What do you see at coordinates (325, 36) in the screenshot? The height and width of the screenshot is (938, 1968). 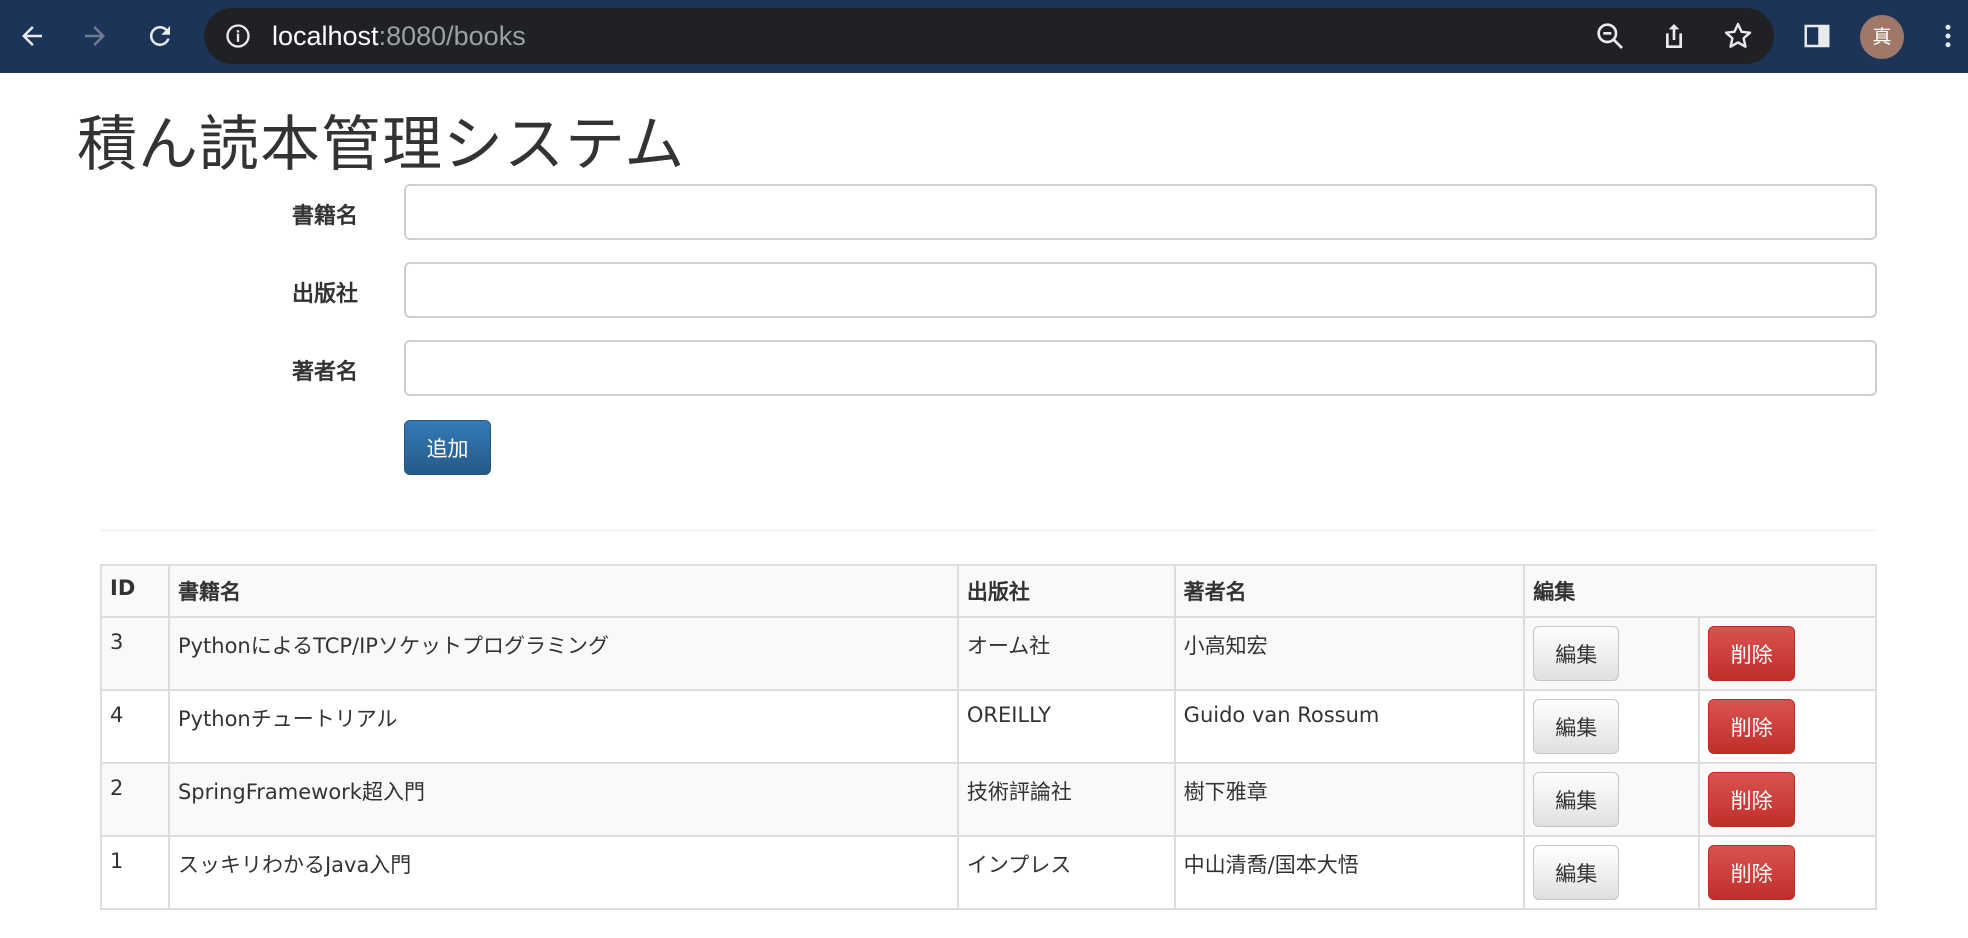 I see `url-host: localhost` at bounding box center [325, 36].